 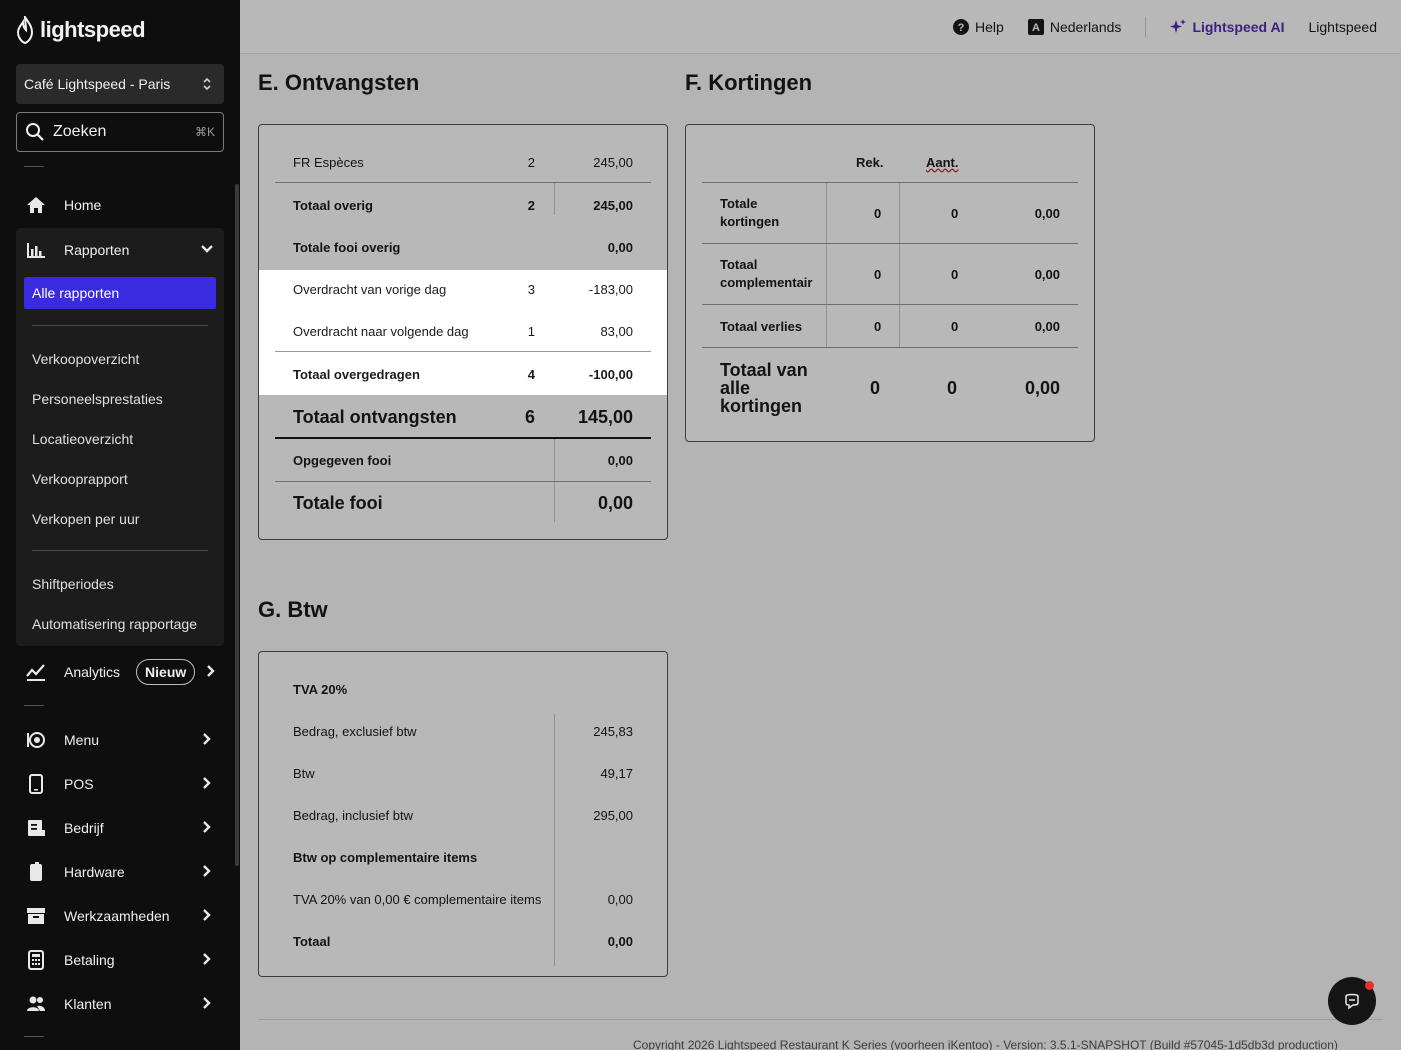 I want to click on help-label: Help, so click(x=989, y=26).